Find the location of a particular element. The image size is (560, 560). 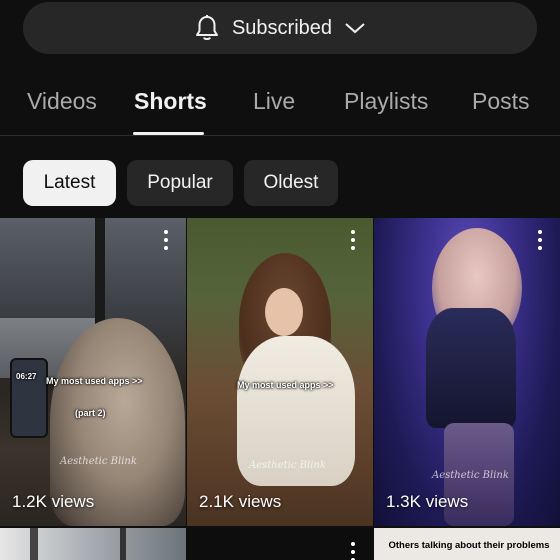

chevron-down-icon is located at coordinates (355, 28).